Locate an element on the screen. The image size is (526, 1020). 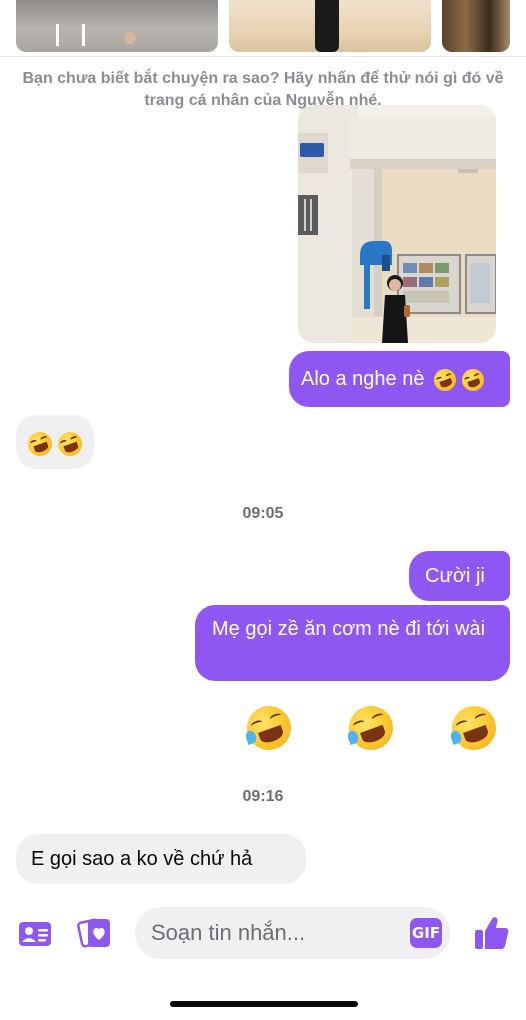
message-bubble-incoming: E gọi sao a ko về chứ hả is located at coordinates (161, 859).